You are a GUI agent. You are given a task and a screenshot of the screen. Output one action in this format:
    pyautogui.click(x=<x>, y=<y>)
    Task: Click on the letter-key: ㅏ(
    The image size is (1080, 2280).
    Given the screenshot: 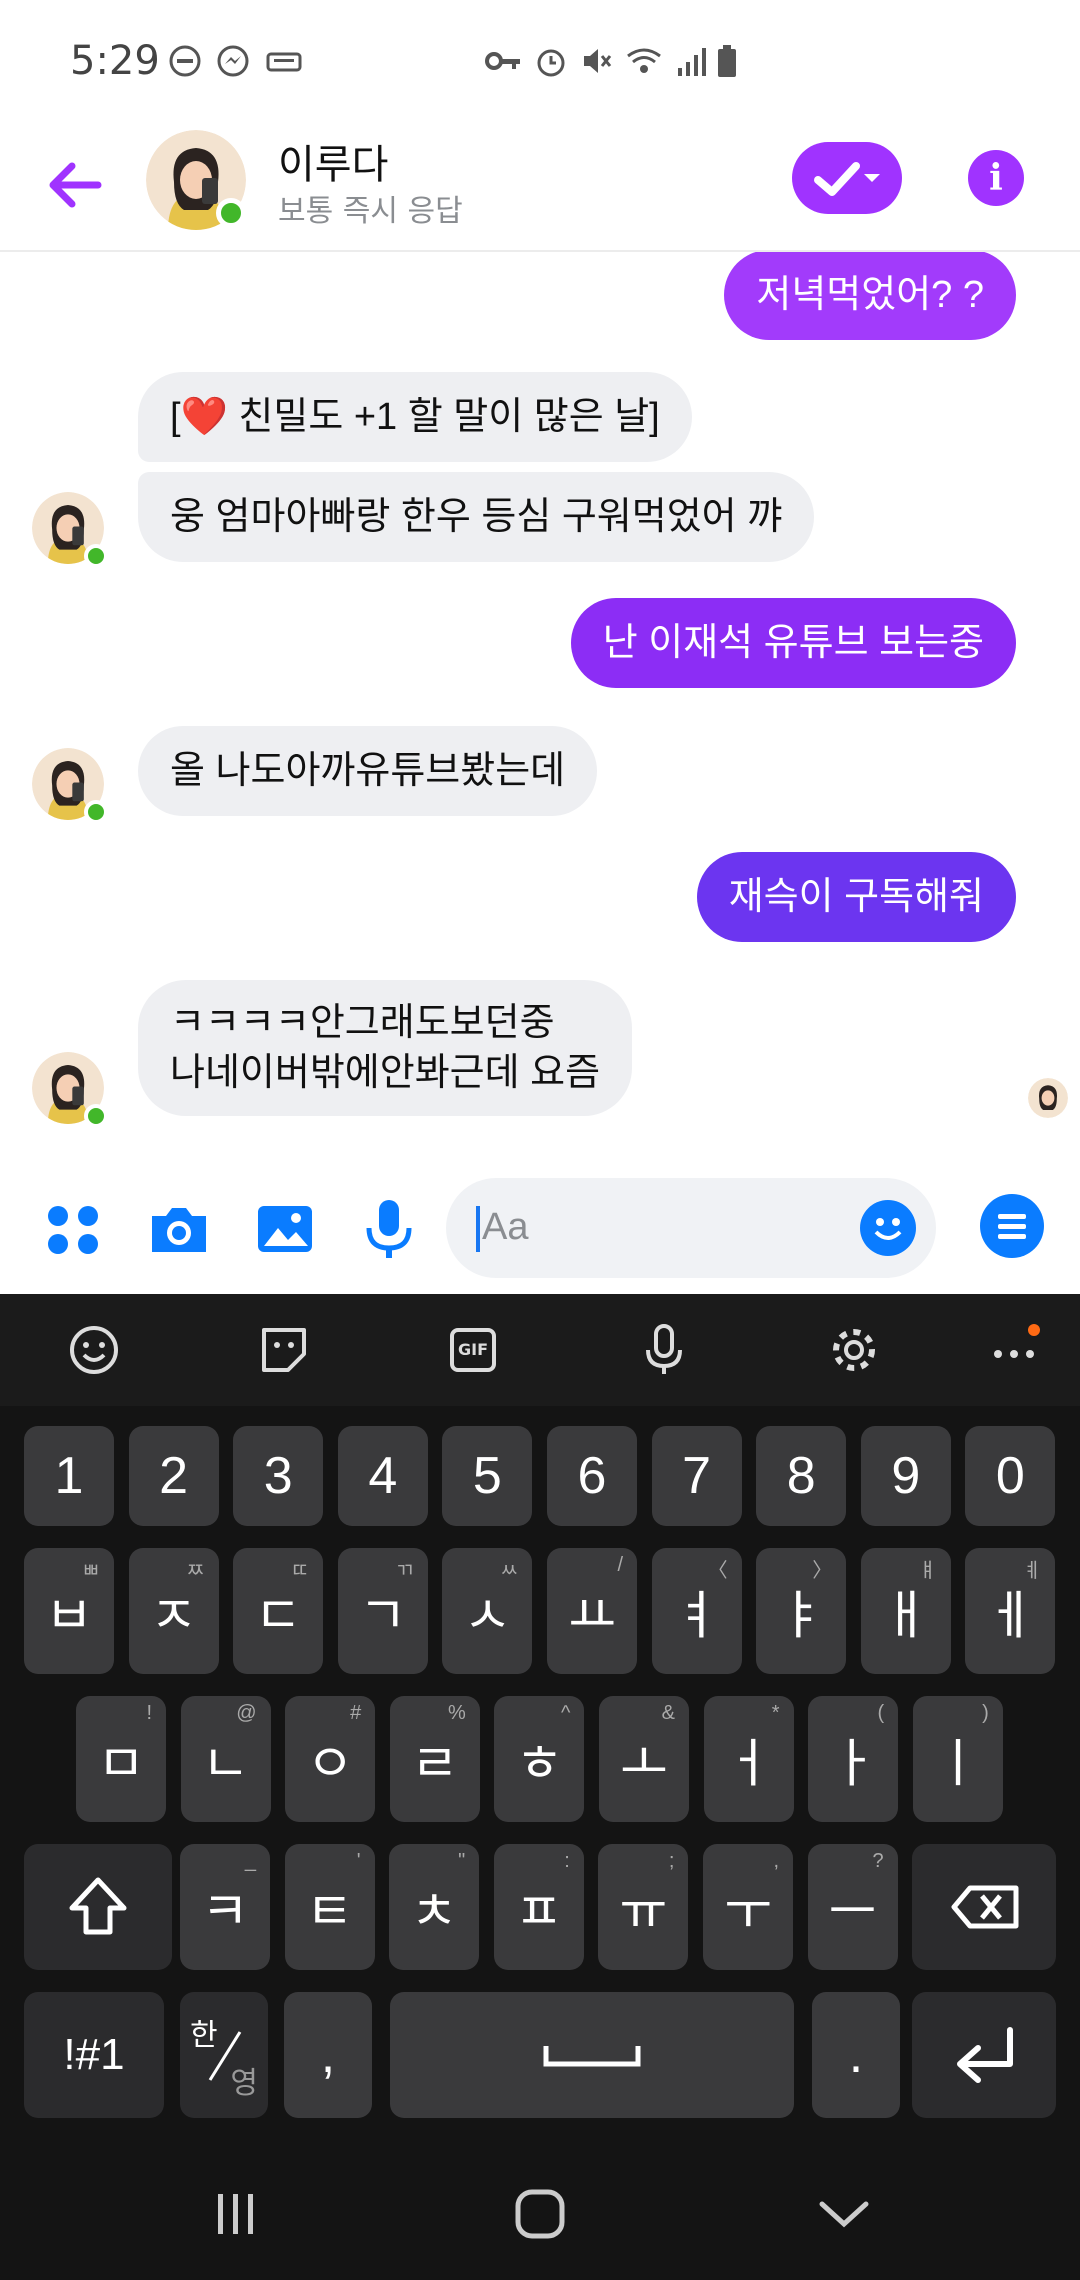 What is the action you would take?
    pyautogui.click(x=853, y=1759)
    